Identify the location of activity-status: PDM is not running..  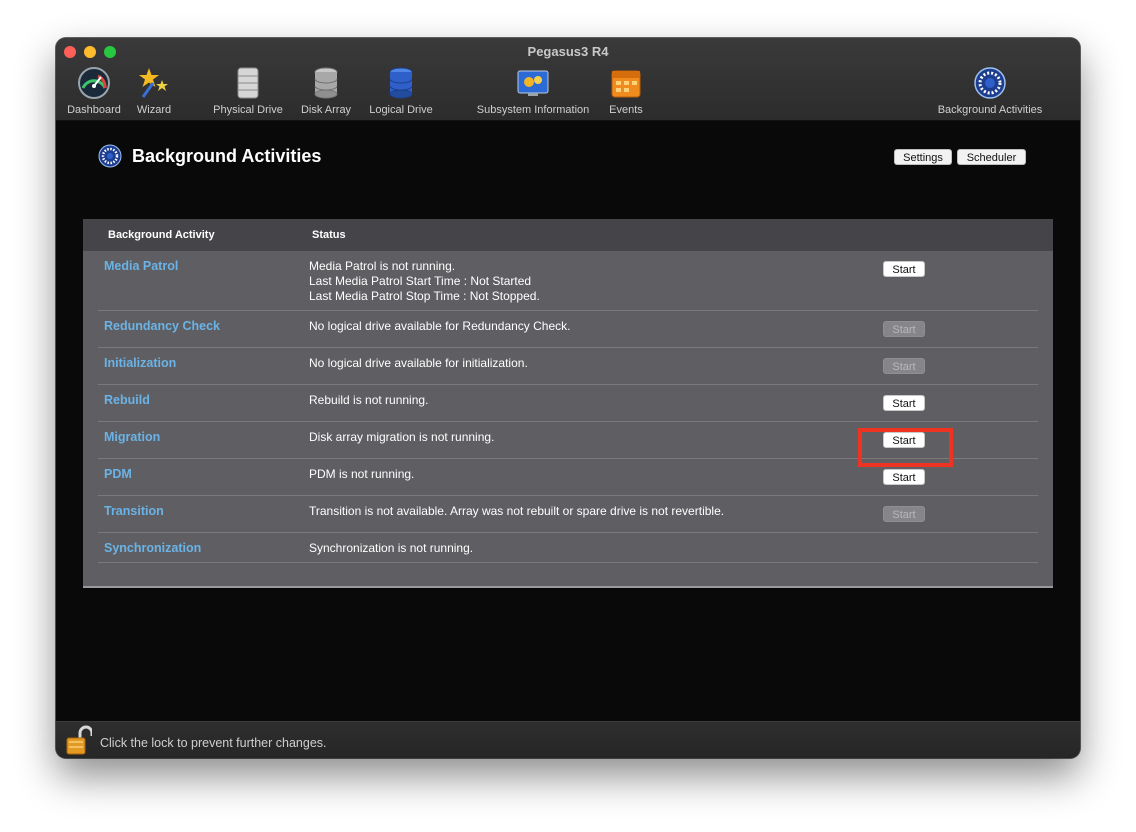
(361, 474).